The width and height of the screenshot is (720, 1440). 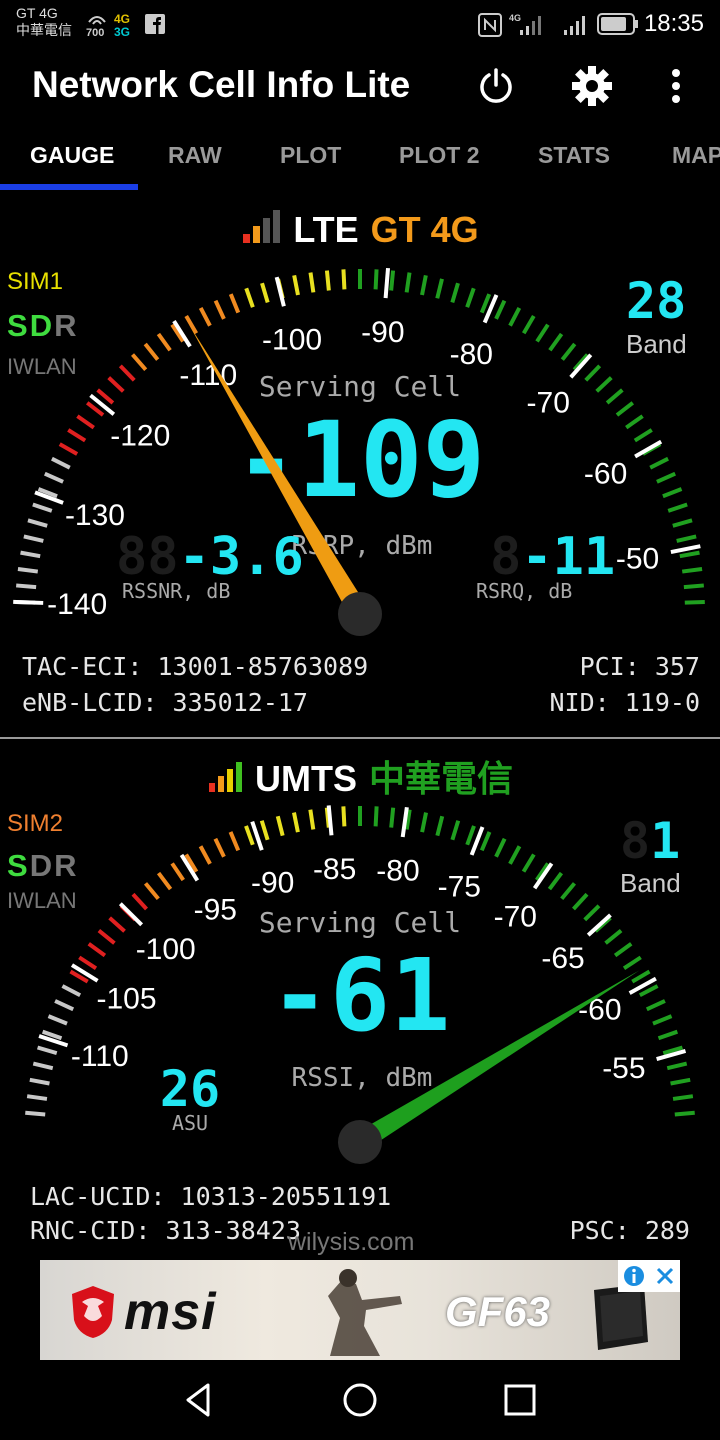 I want to click on overflow-menu-button, so click(x=676, y=86).